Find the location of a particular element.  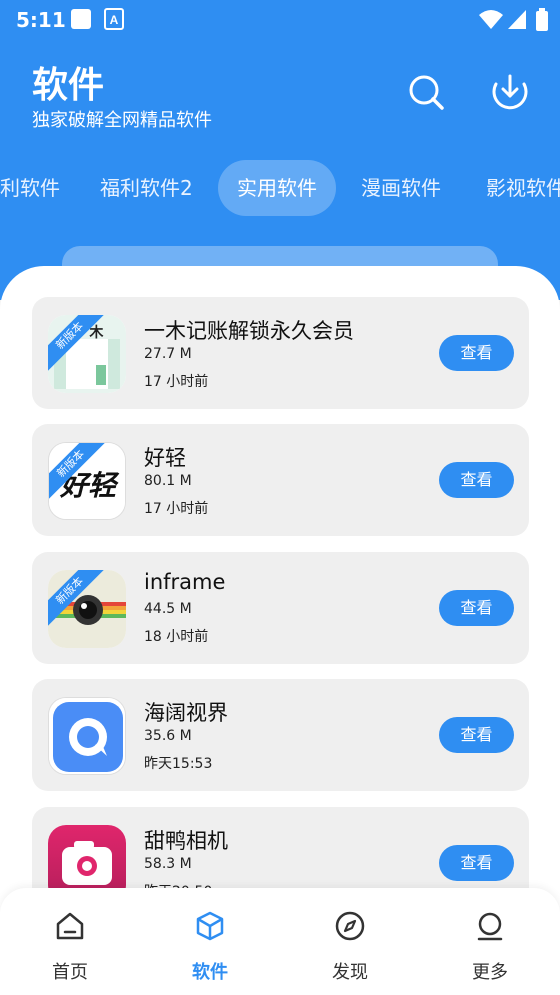

app-name: inframe is located at coordinates (185, 582).